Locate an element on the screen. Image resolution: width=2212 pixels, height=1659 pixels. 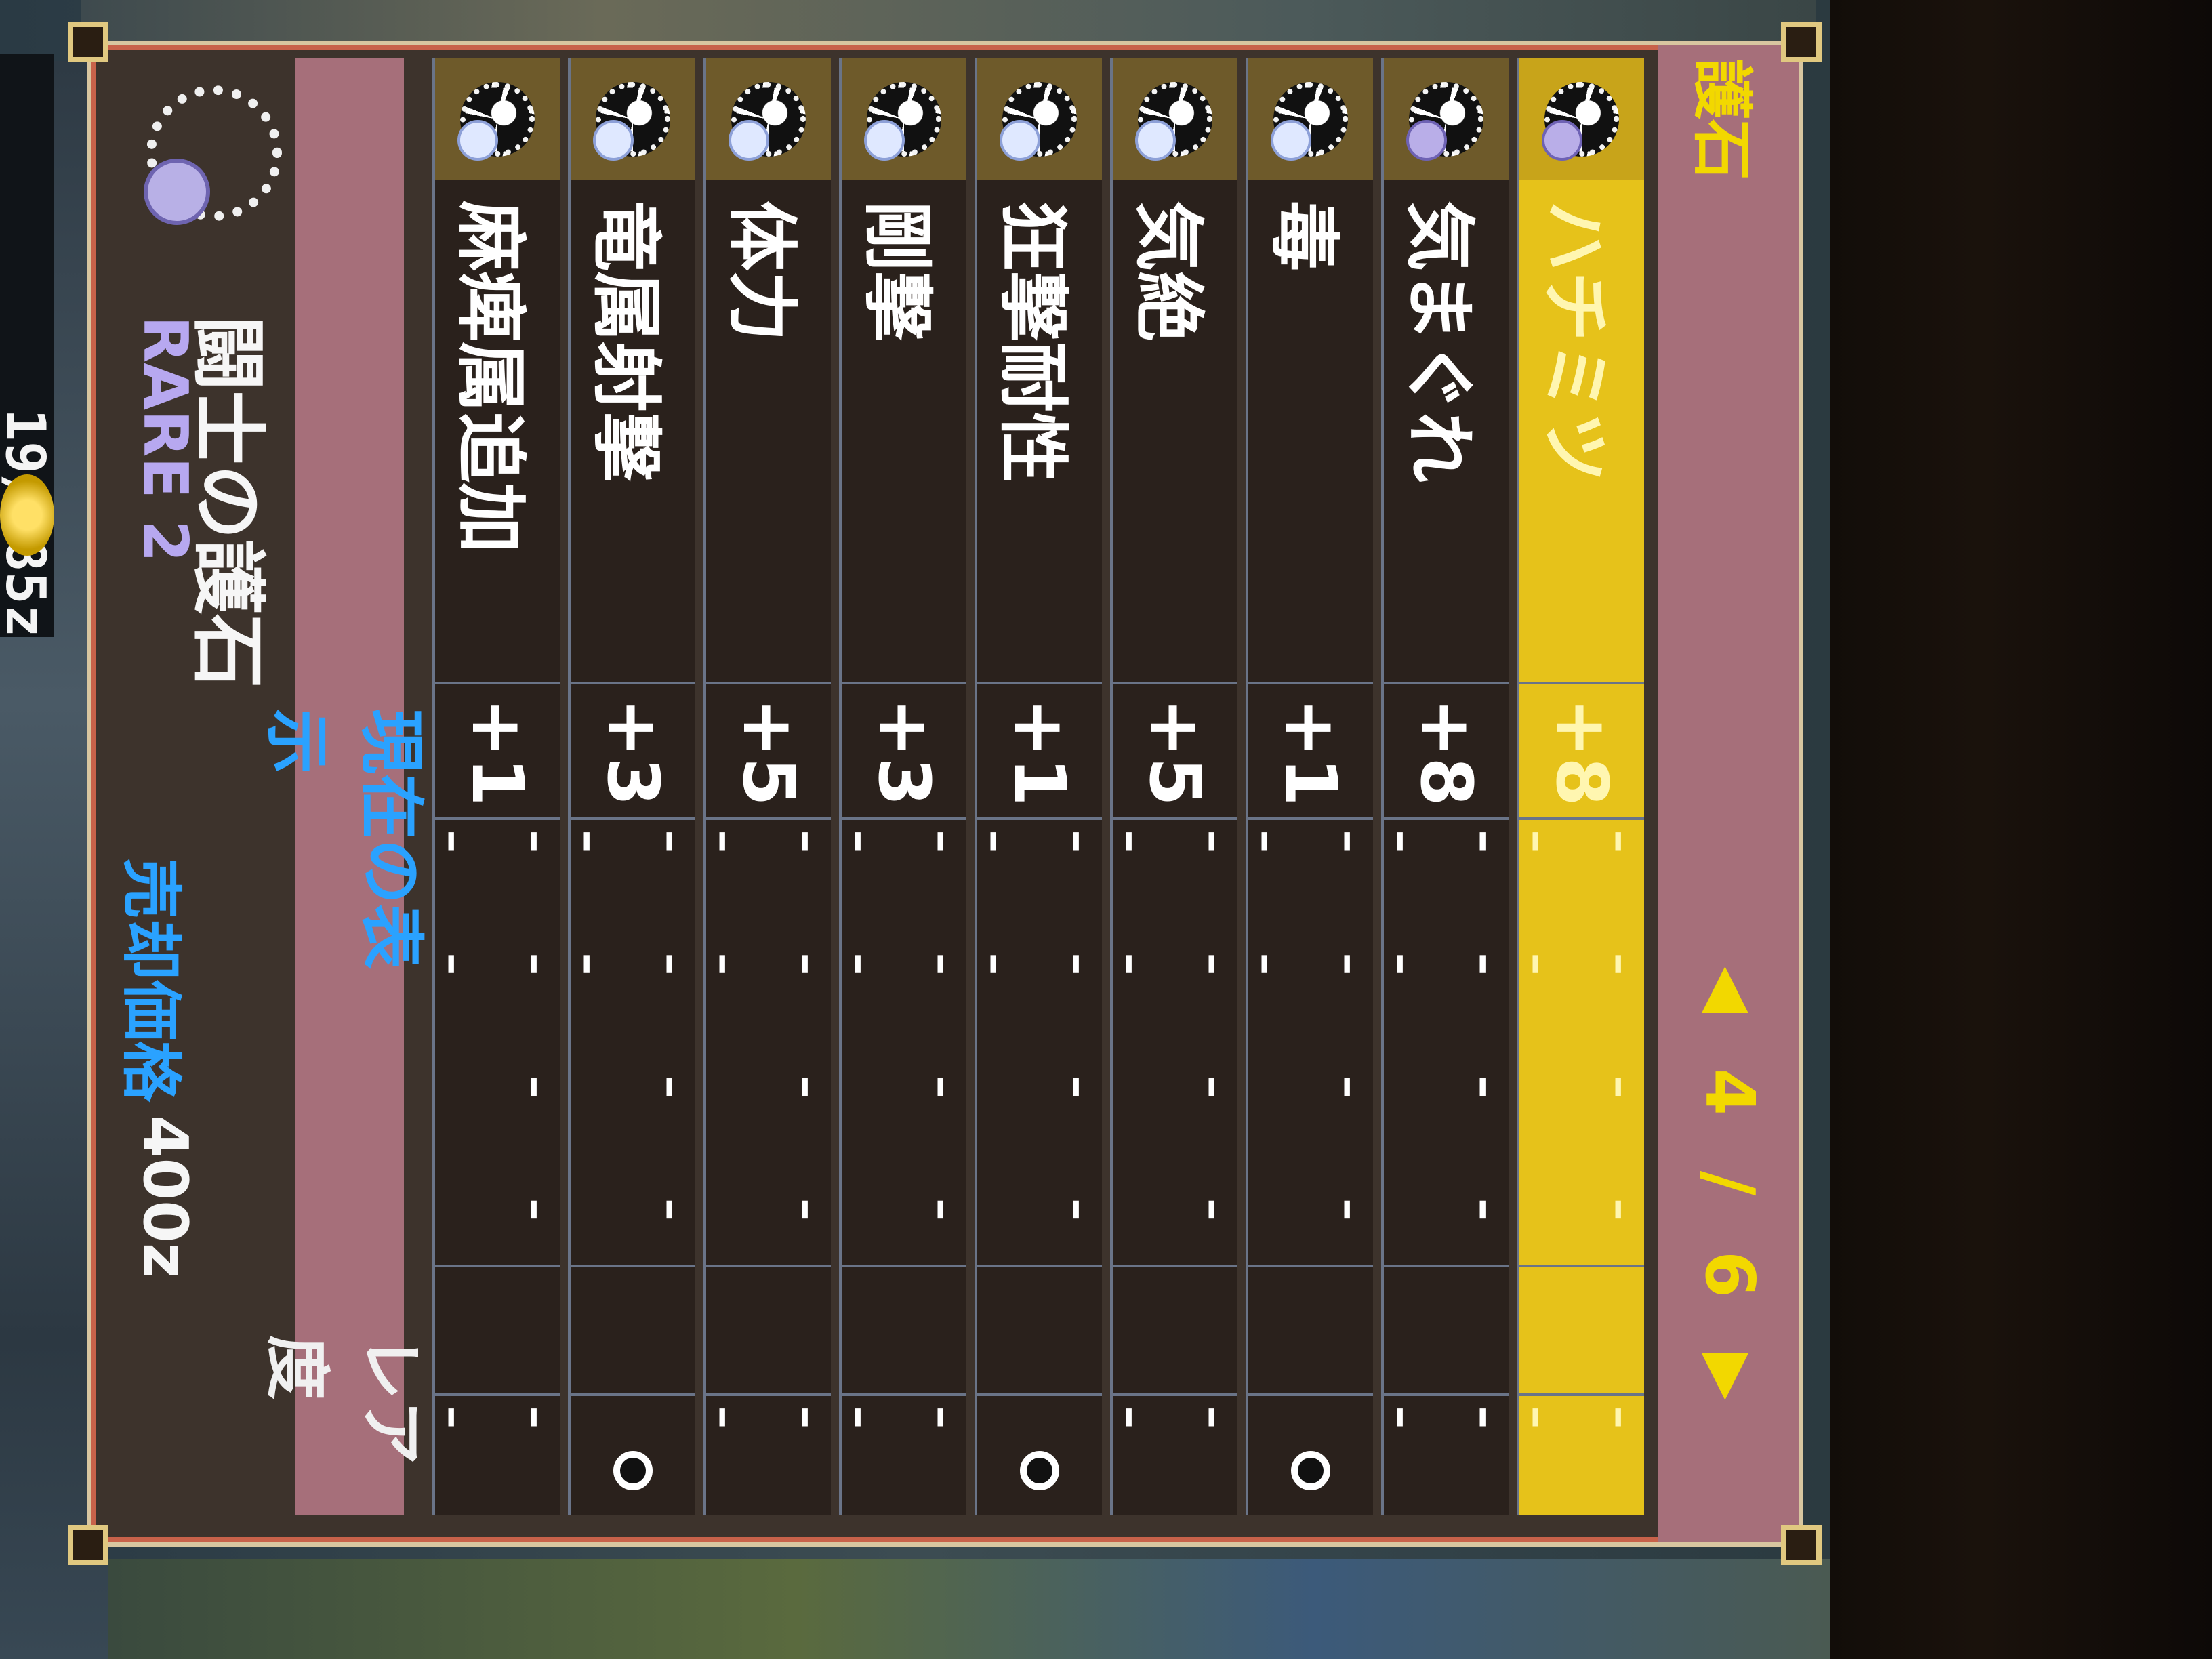
table-row: 狂撃耐性 +1 - - - - - - is located at coordinates (1039, 788).